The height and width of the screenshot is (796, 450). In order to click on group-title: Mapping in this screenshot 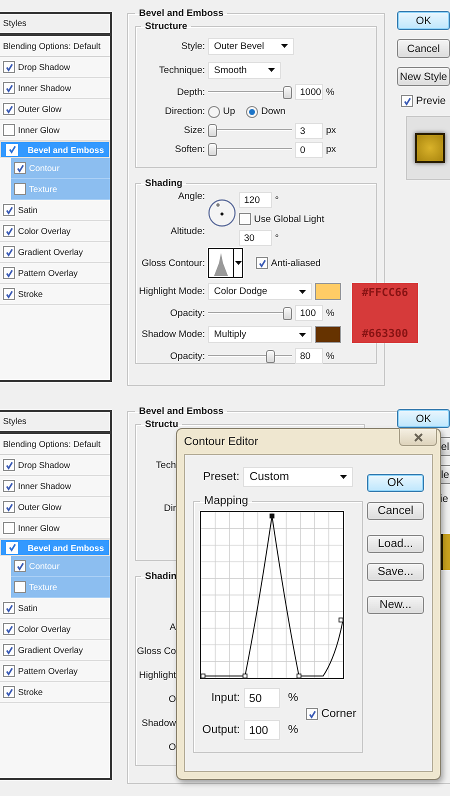, I will do `click(226, 501)`.